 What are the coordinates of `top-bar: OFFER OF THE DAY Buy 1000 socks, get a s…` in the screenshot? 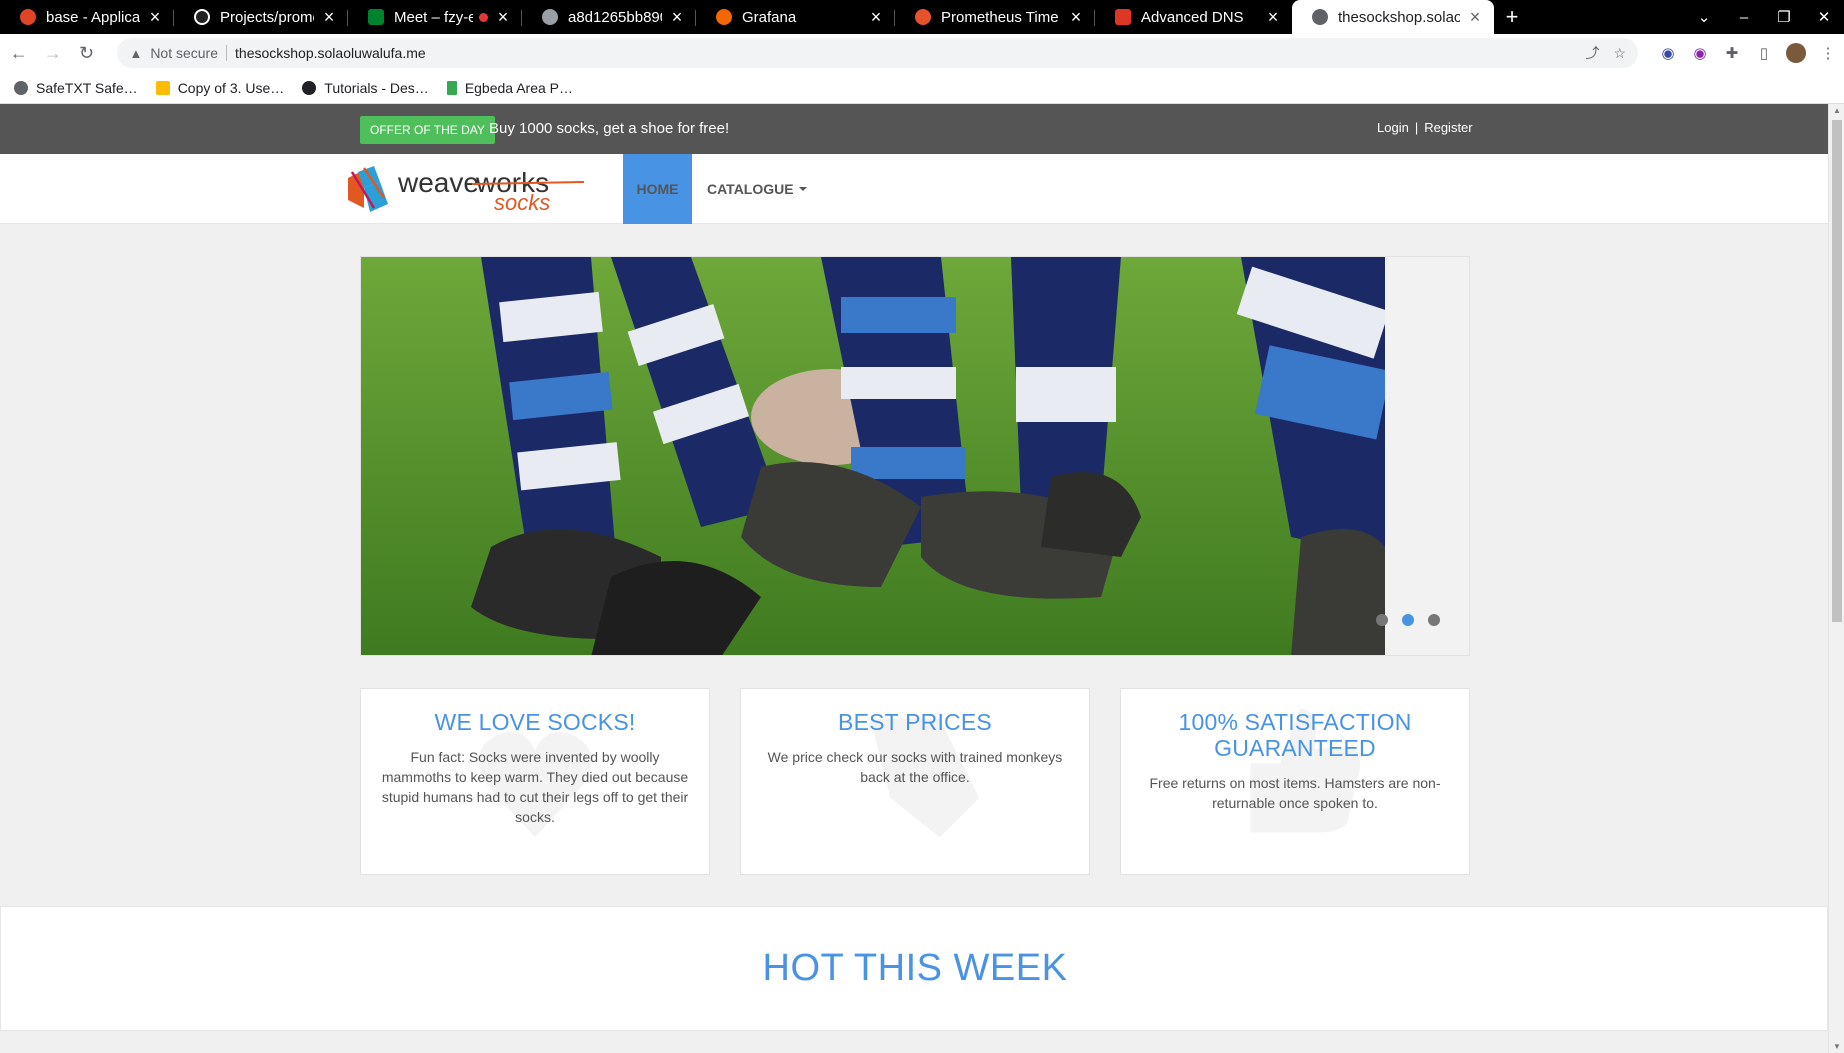 It's located at (914, 129).